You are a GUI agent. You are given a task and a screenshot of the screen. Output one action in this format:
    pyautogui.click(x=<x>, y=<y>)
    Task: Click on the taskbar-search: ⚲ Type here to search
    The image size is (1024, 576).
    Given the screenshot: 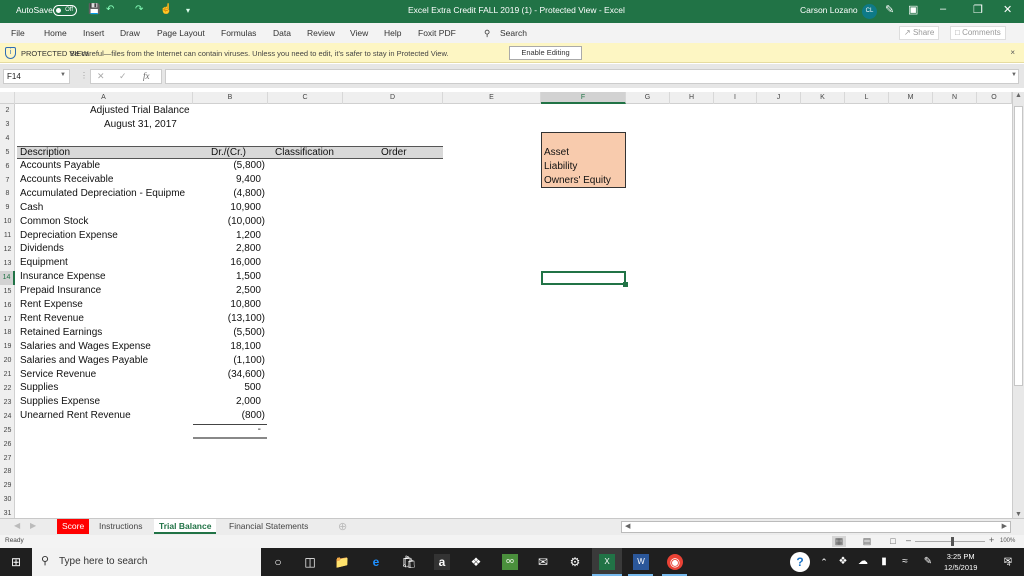 What is the action you would take?
    pyautogui.click(x=146, y=562)
    